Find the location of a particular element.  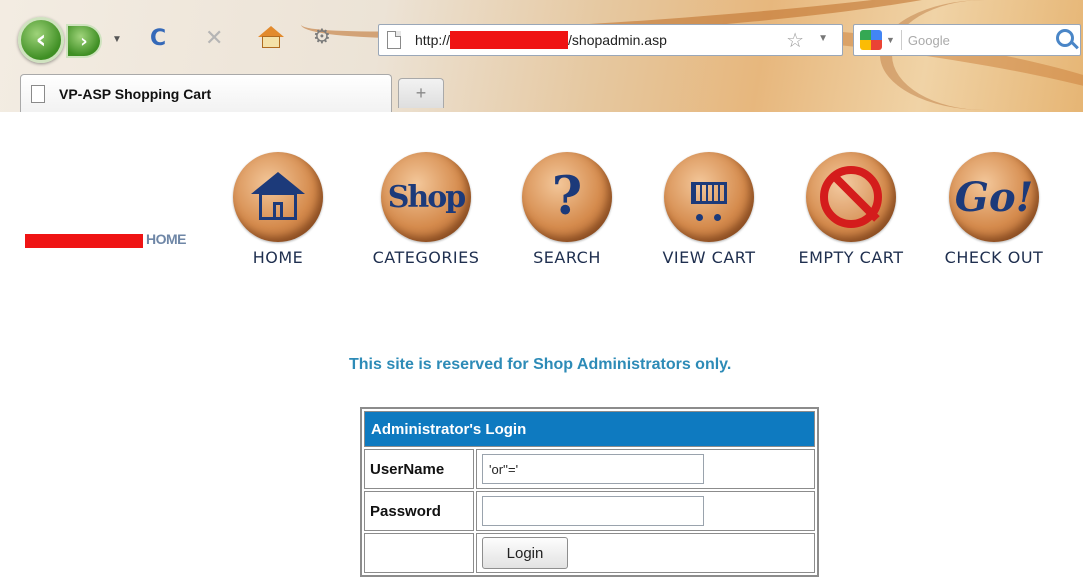

address-bar: http:// /shopadmin.asp ☆ ▼ is located at coordinates (610, 40).